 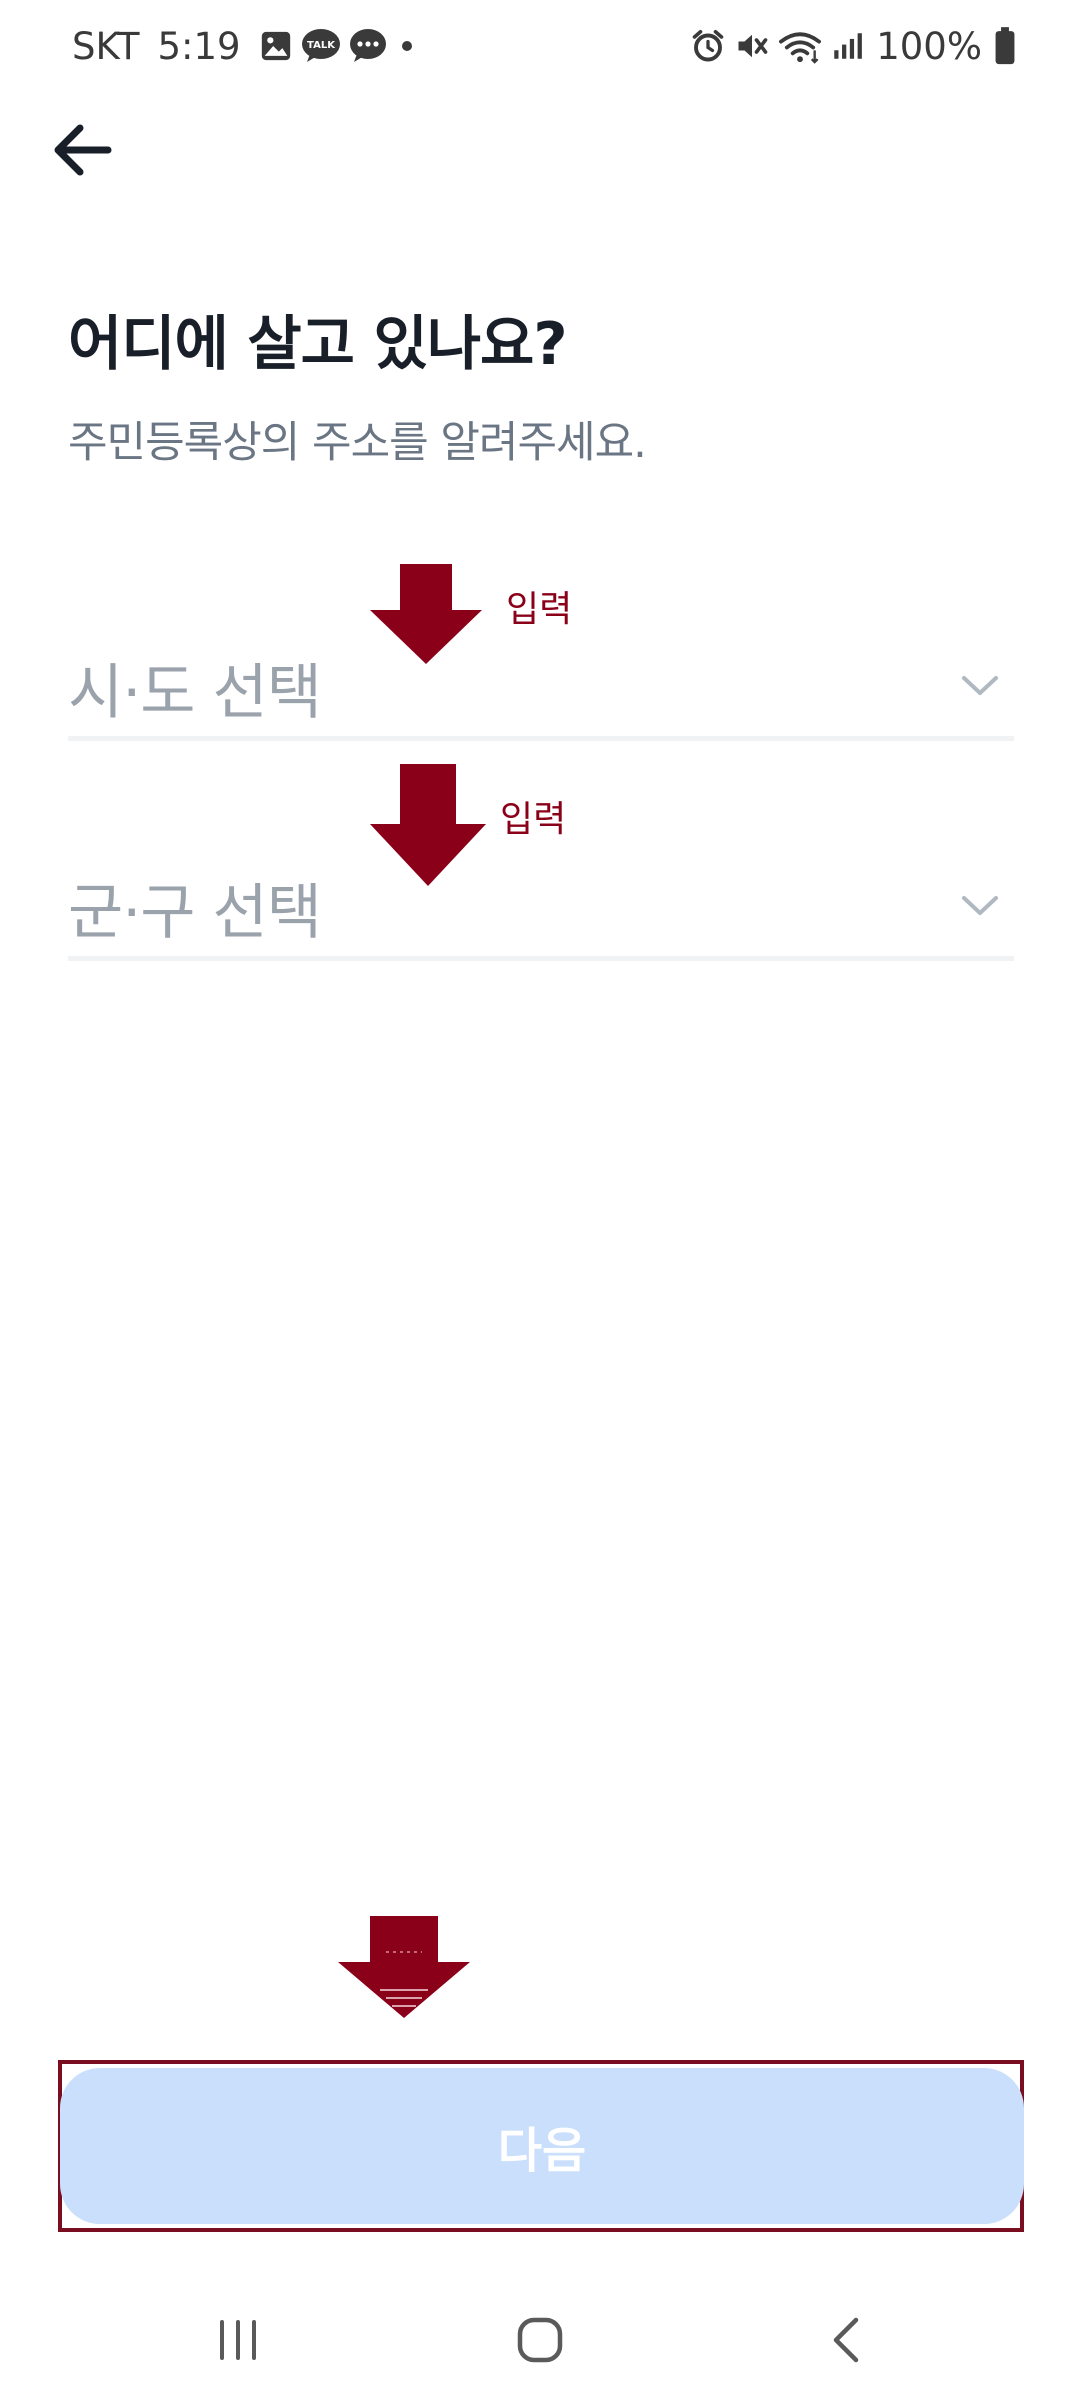 What do you see at coordinates (848, 46) in the screenshot?
I see `signal-icon` at bounding box center [848, 46].